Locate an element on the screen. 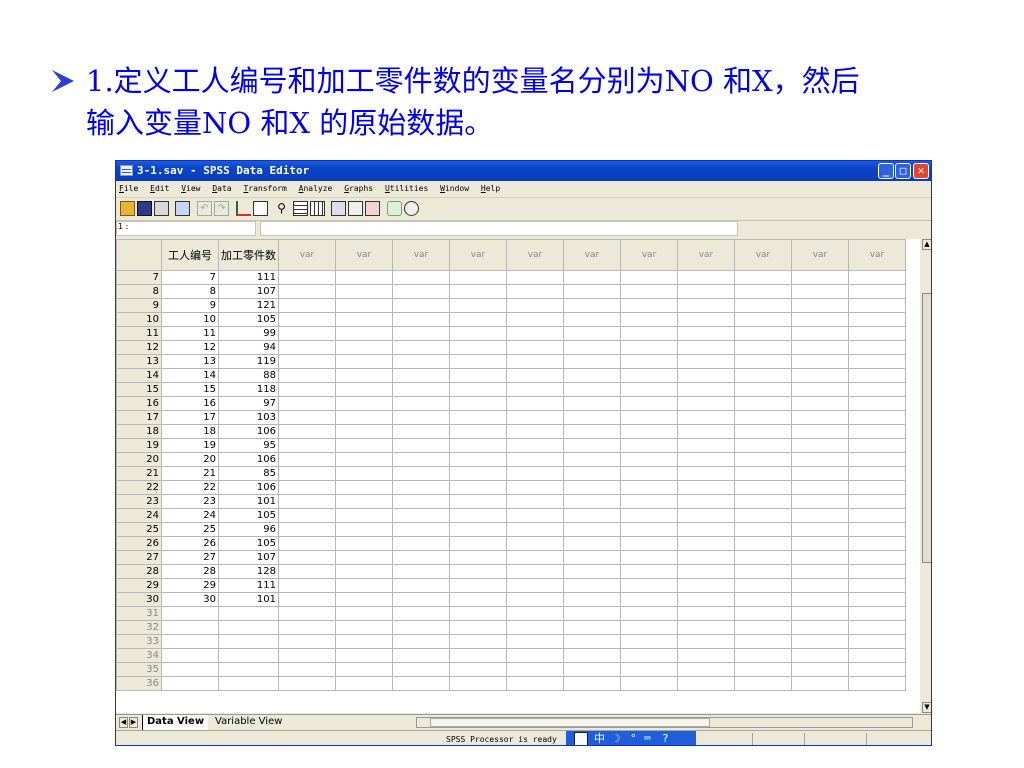 This screenshot has width=1024, height=768. row-header: 7 is located at coordinates (139, 277).